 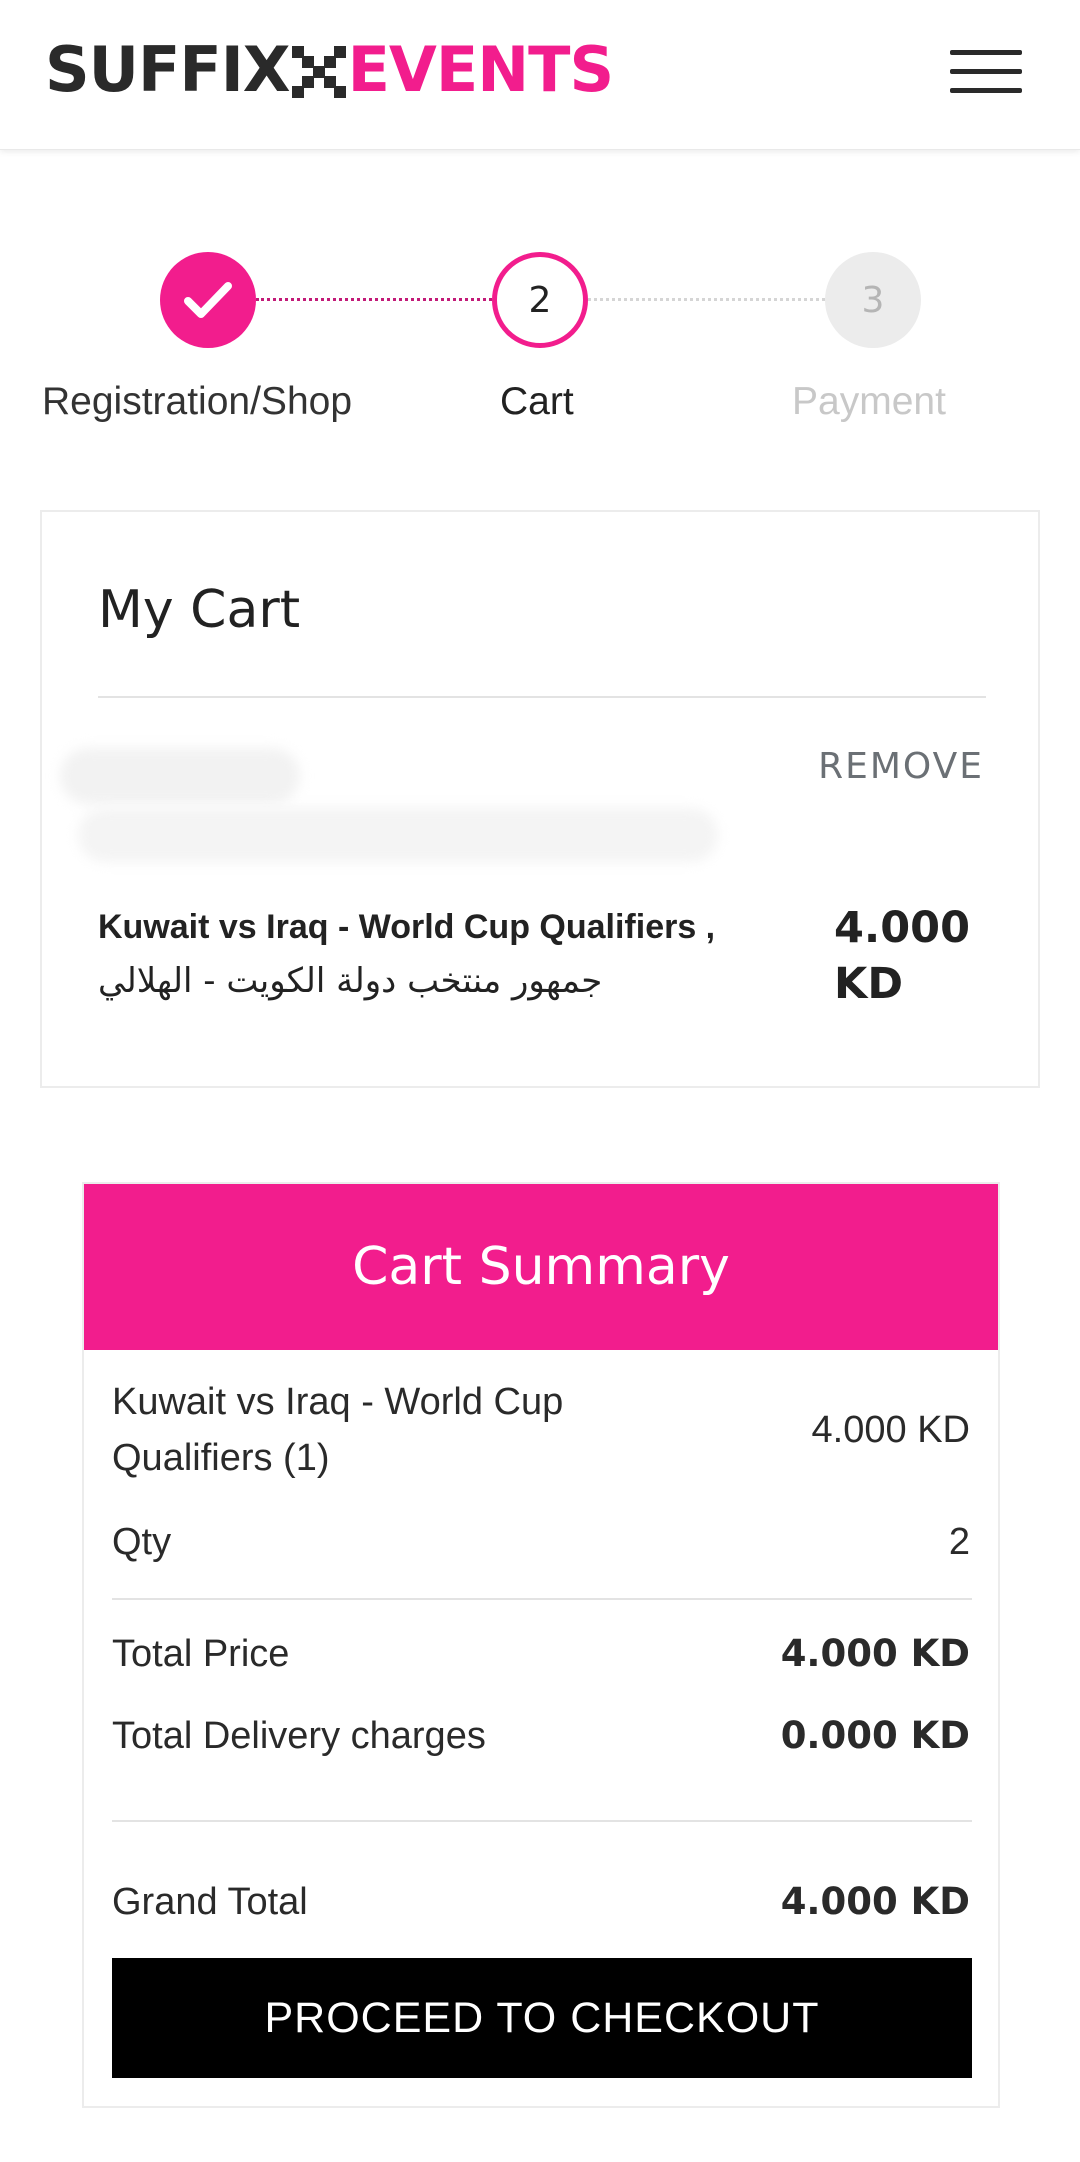 I want to click on brand-name-part1: SUFFIX, so click(x=168, y=69).